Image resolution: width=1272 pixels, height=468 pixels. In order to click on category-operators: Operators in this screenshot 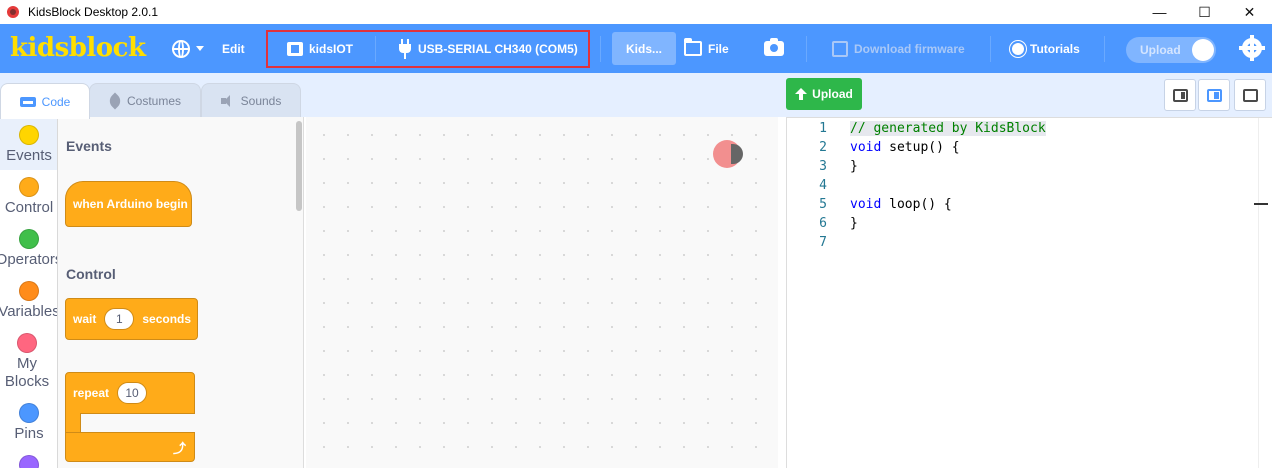, I will do `click(28, 249)`.